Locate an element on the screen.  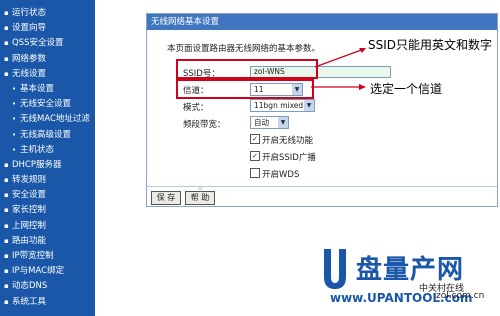
channel-annotation: 选定一个信道 is located at coordinates (406, 89).